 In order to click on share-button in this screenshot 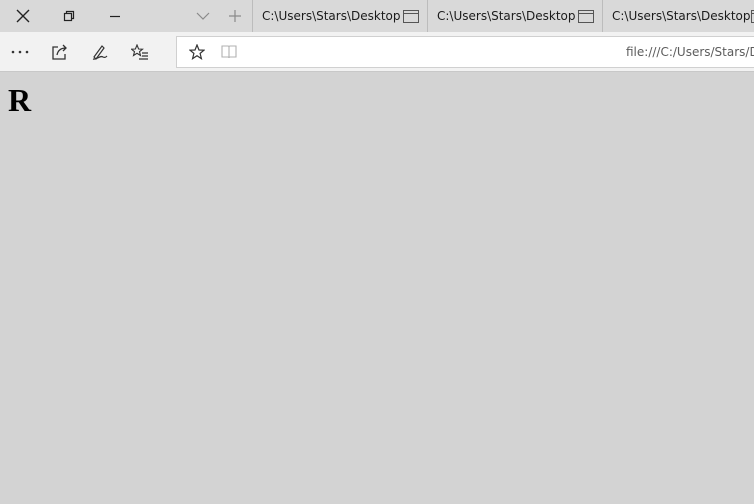, I will do `click(60, 52)`.